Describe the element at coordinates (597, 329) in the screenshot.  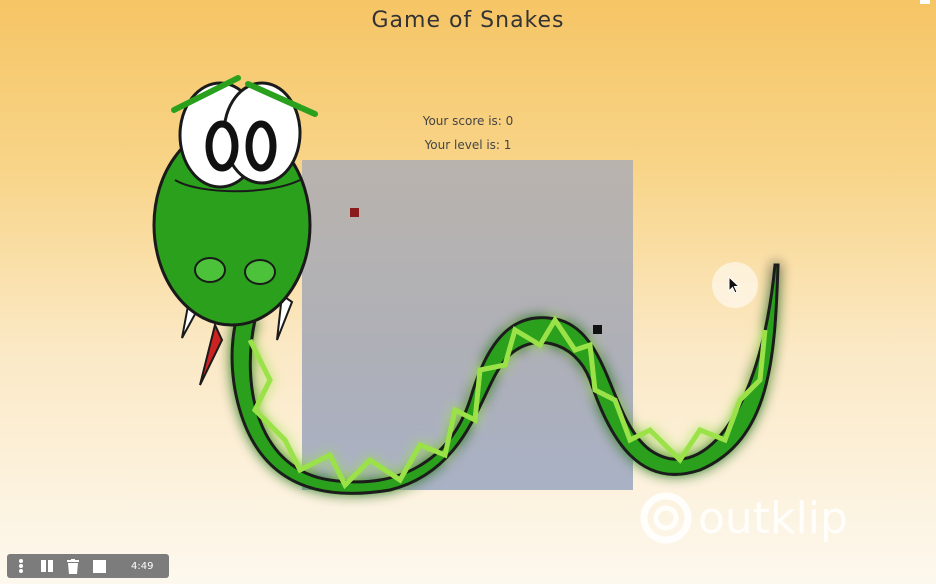
I see `food-black` at that location.